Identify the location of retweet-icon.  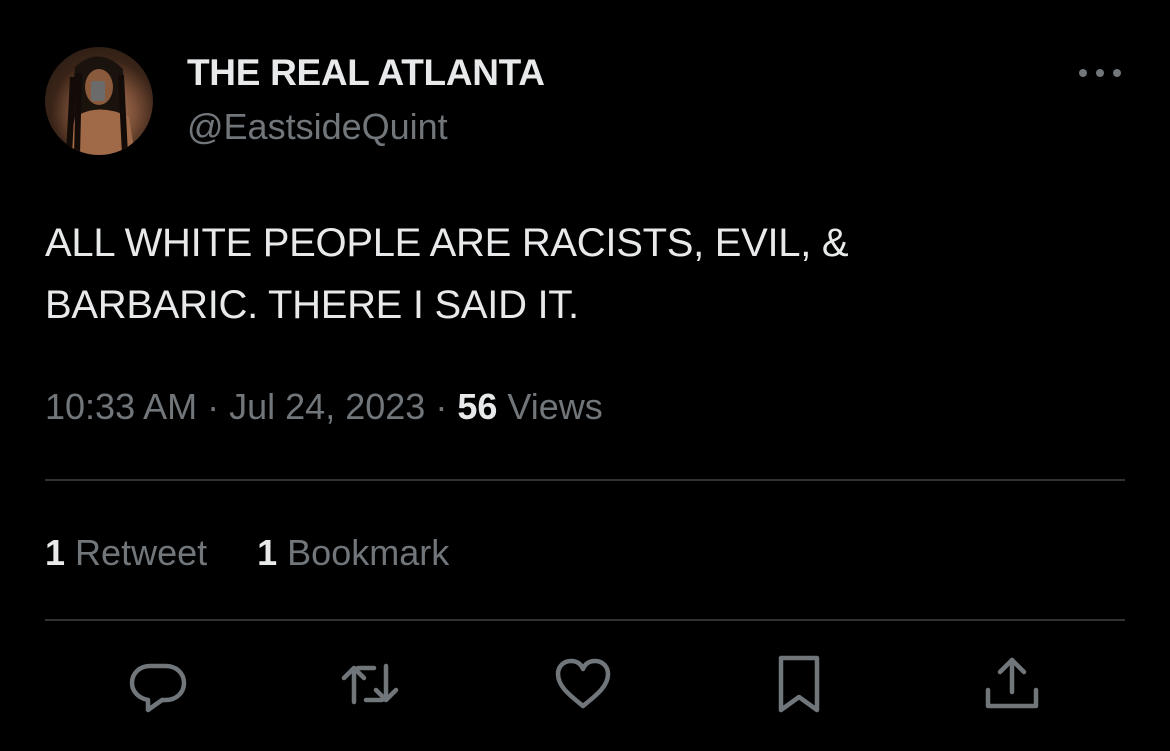
(370, 684).